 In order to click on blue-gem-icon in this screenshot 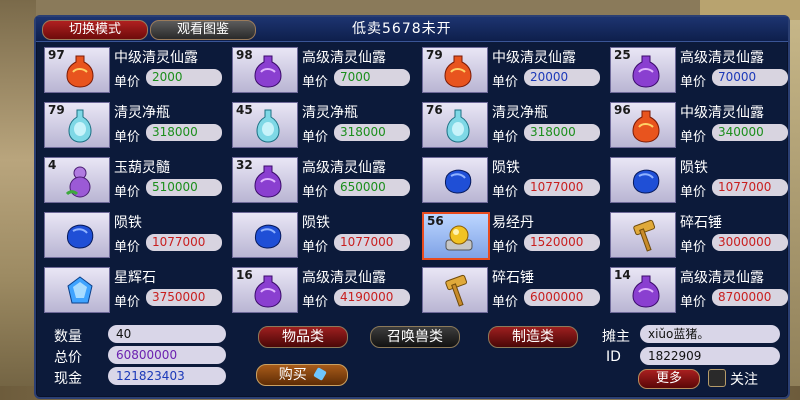, I will do `click(80, 291)`.